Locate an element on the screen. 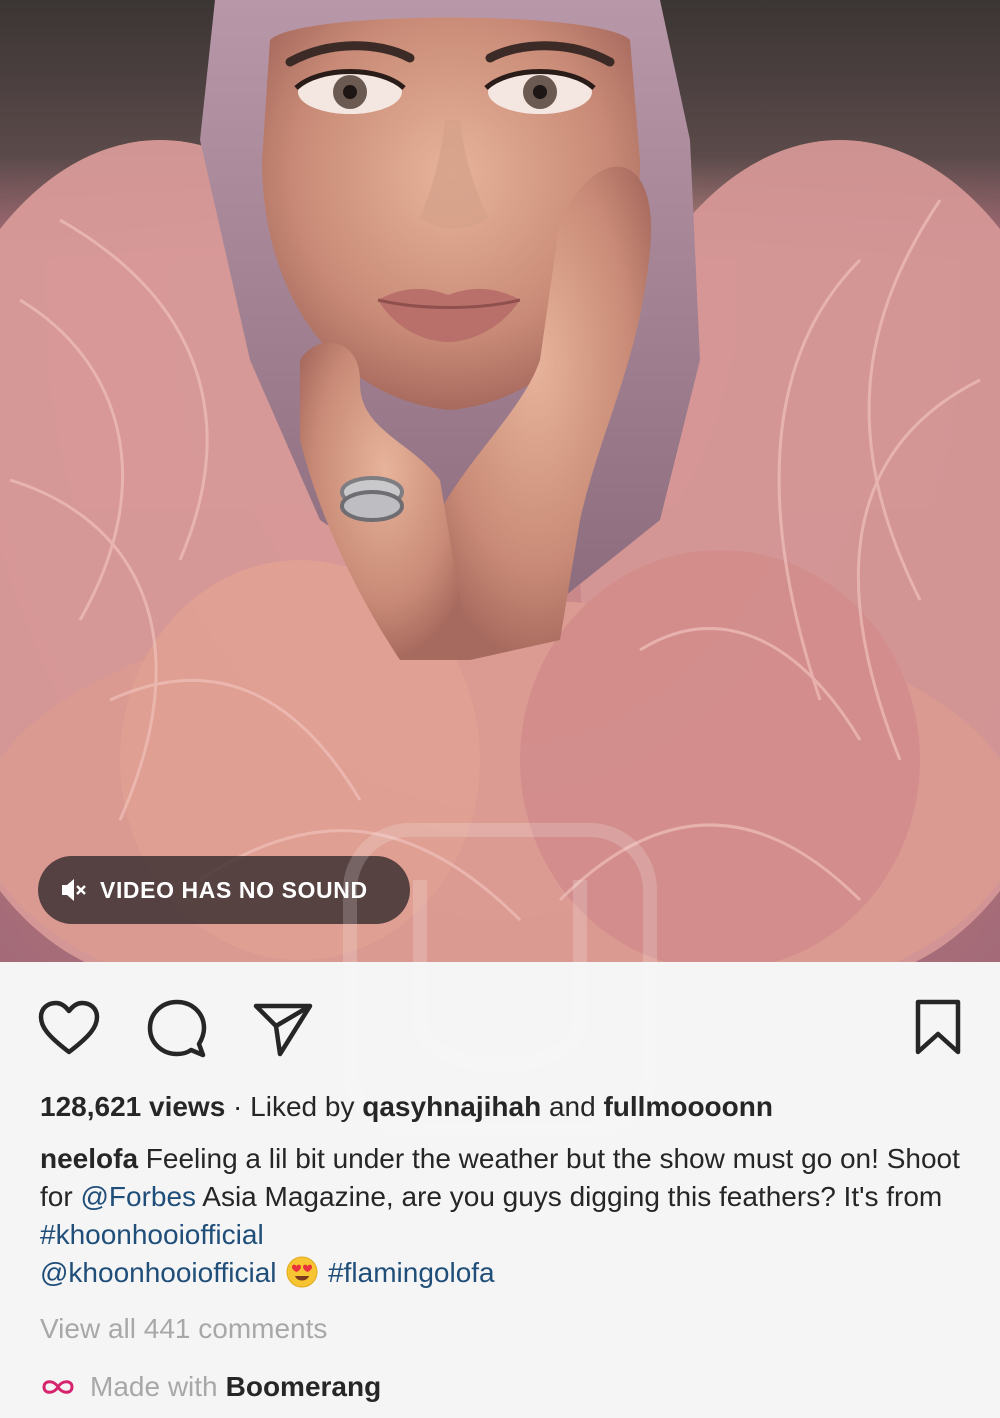 Image resolution: width=1000 pixels, height=1418 pixels. caption-username: neelofa is located at coordinates (89, 1158).